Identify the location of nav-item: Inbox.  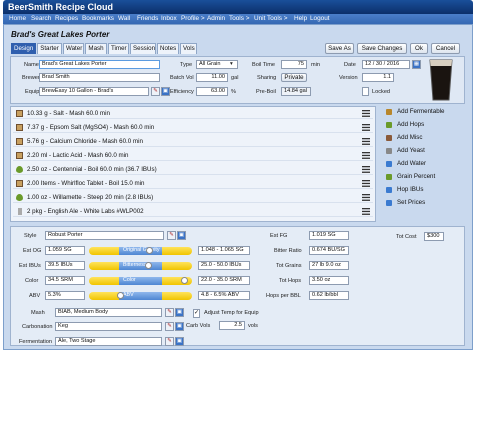
(169, 18).